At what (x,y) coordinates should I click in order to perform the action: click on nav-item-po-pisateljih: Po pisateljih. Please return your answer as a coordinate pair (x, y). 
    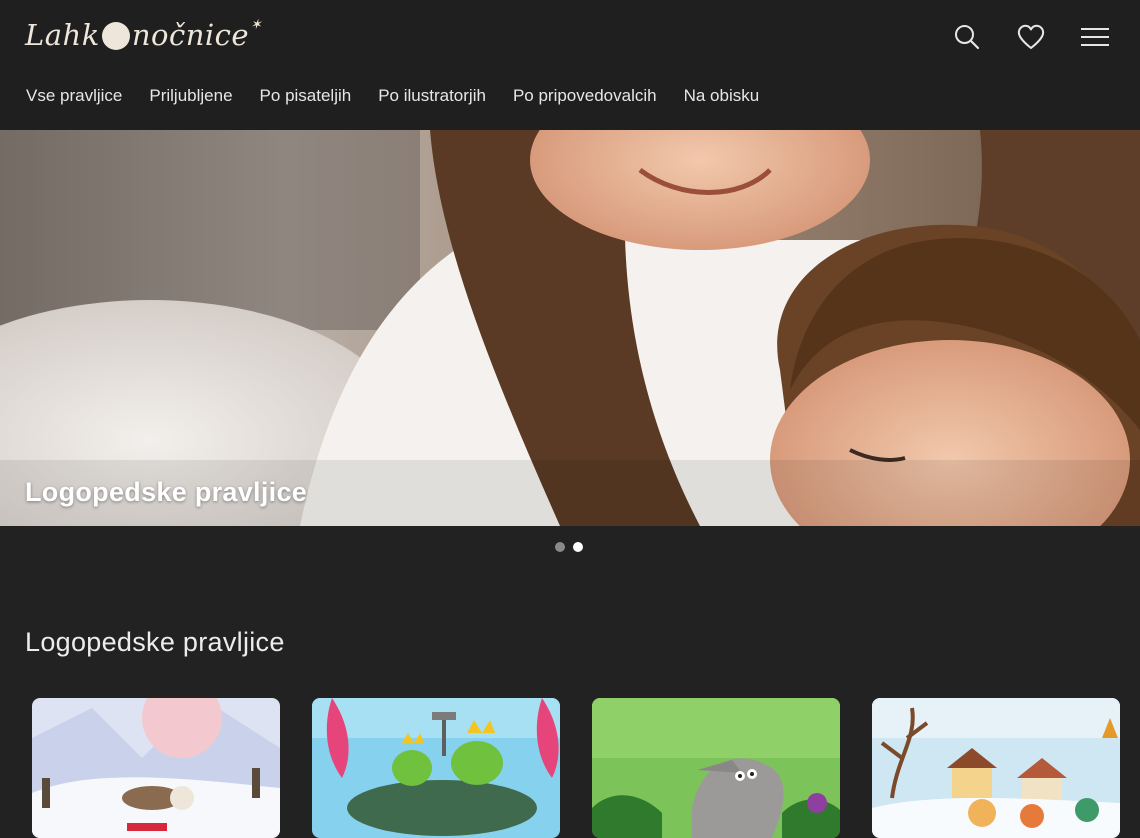
    Looking at the image, I should click on (306, 96).